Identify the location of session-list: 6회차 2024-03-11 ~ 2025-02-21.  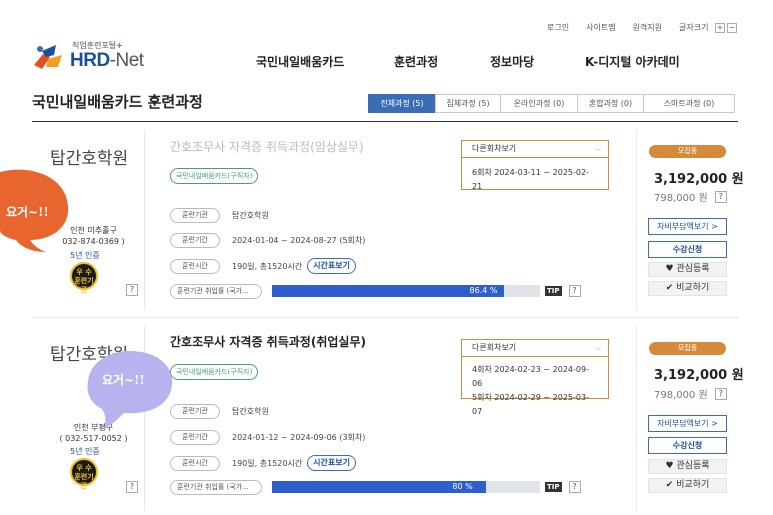
(535, 180).